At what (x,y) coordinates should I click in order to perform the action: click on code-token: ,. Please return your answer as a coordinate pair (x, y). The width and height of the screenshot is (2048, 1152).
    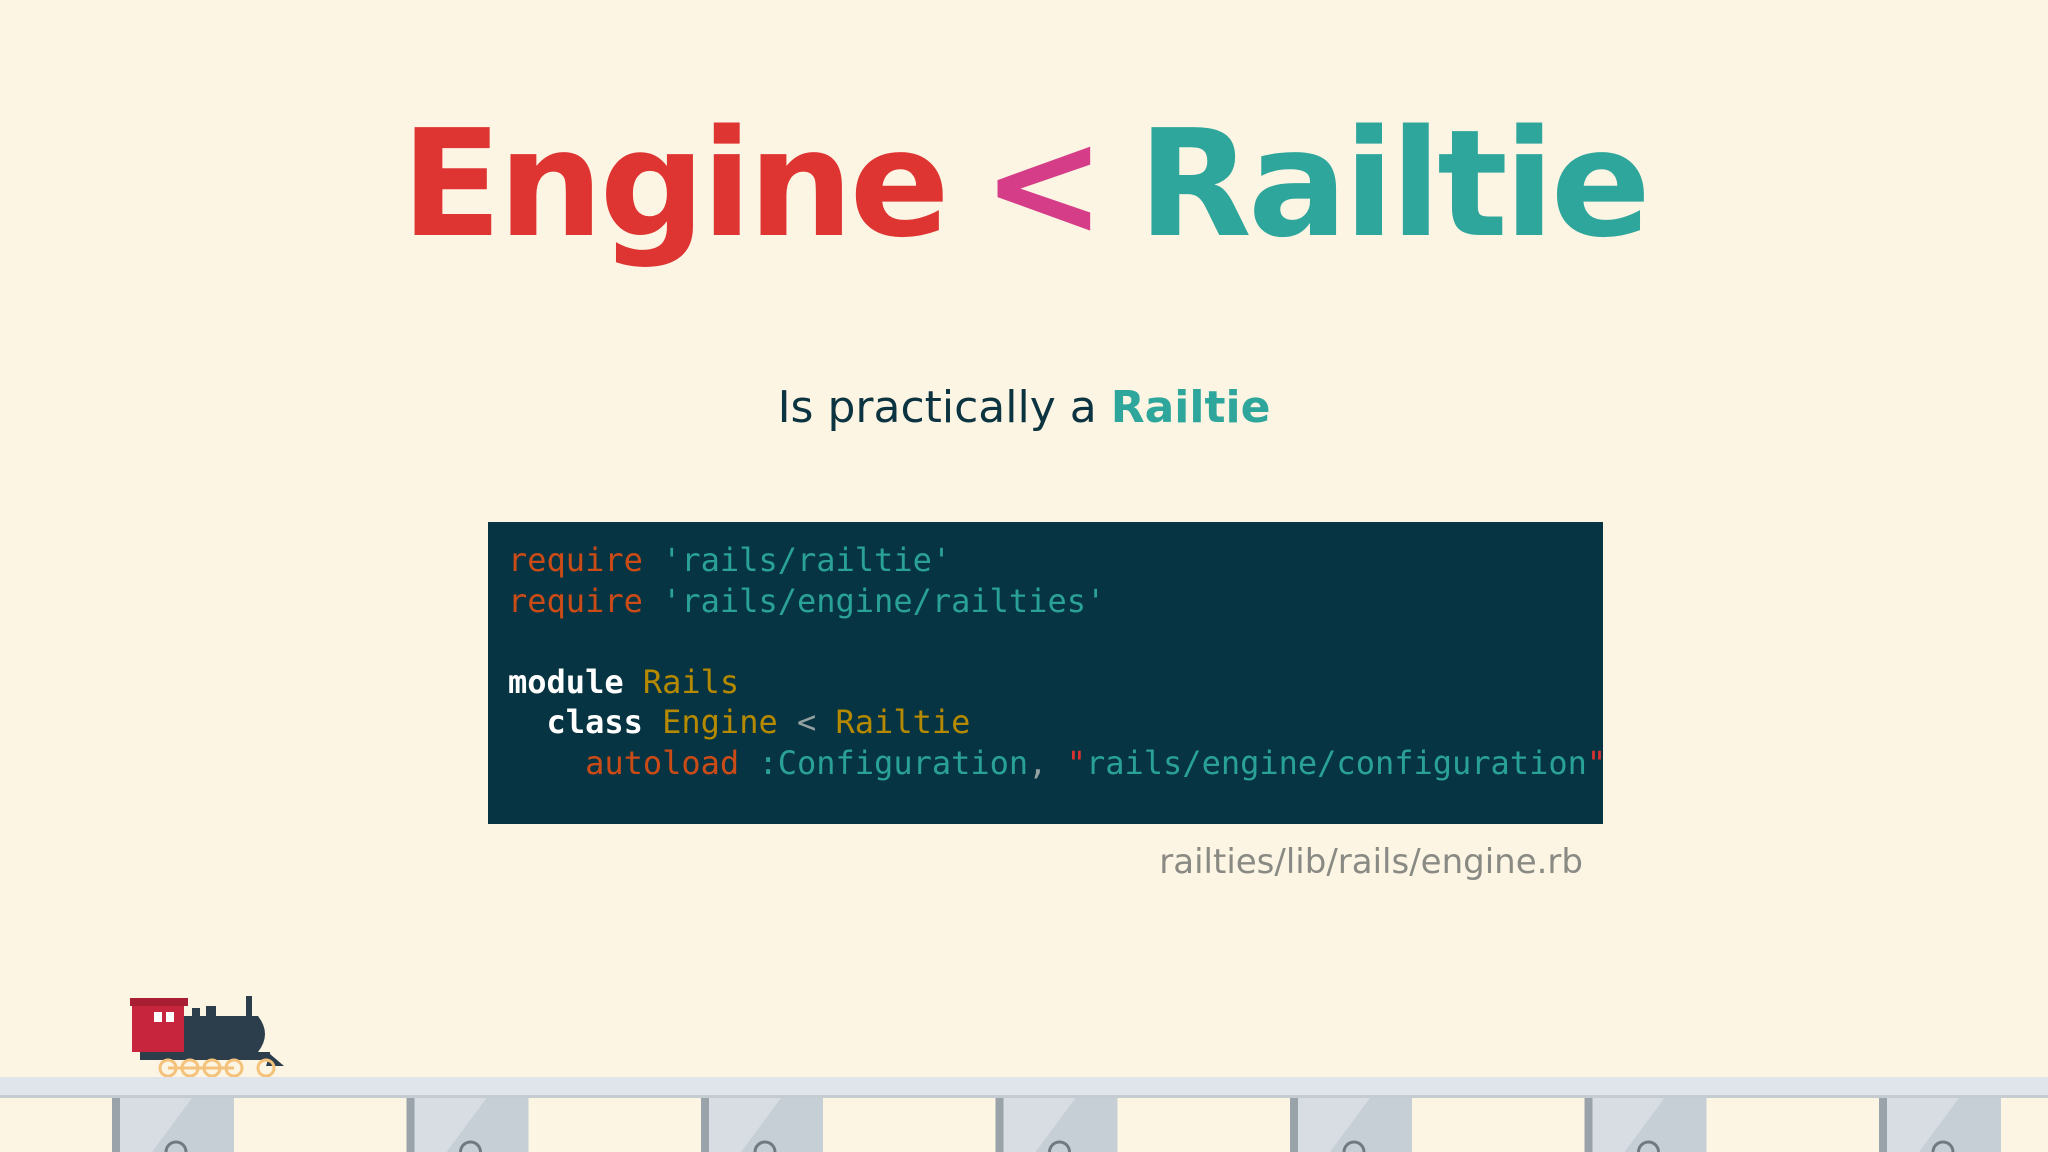
    Looking at the image, I should click on (1047, 762).